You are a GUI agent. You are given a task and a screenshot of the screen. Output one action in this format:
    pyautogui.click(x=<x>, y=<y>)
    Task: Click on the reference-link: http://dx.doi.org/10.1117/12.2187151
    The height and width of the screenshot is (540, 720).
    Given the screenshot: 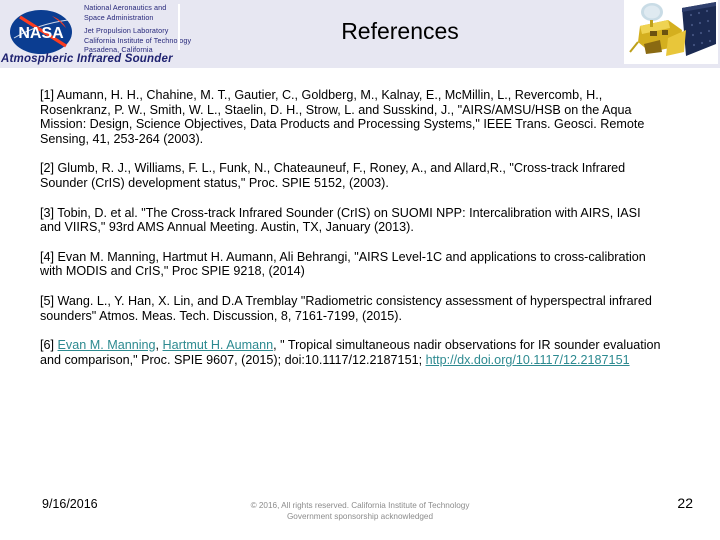 What is the action you would take?
    pyautogui.click(x=528, y=360)
    